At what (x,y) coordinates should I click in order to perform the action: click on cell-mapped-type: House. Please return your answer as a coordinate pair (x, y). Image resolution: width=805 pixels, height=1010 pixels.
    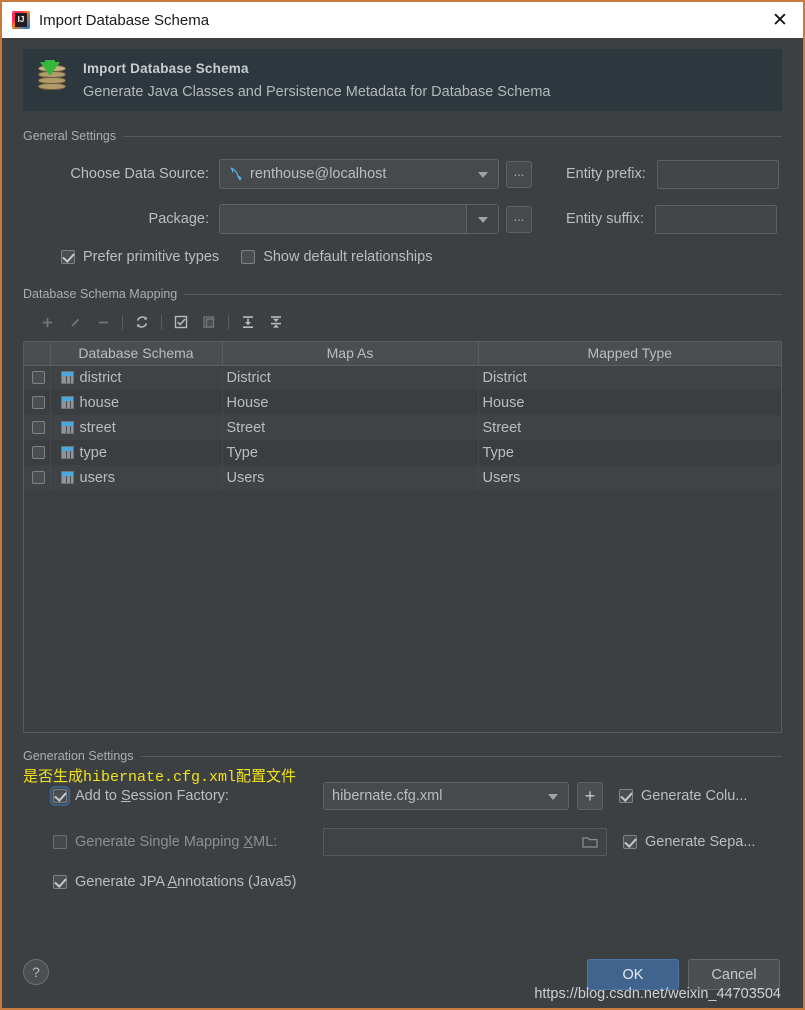
    Looking at the image, I should click on (629, 402).